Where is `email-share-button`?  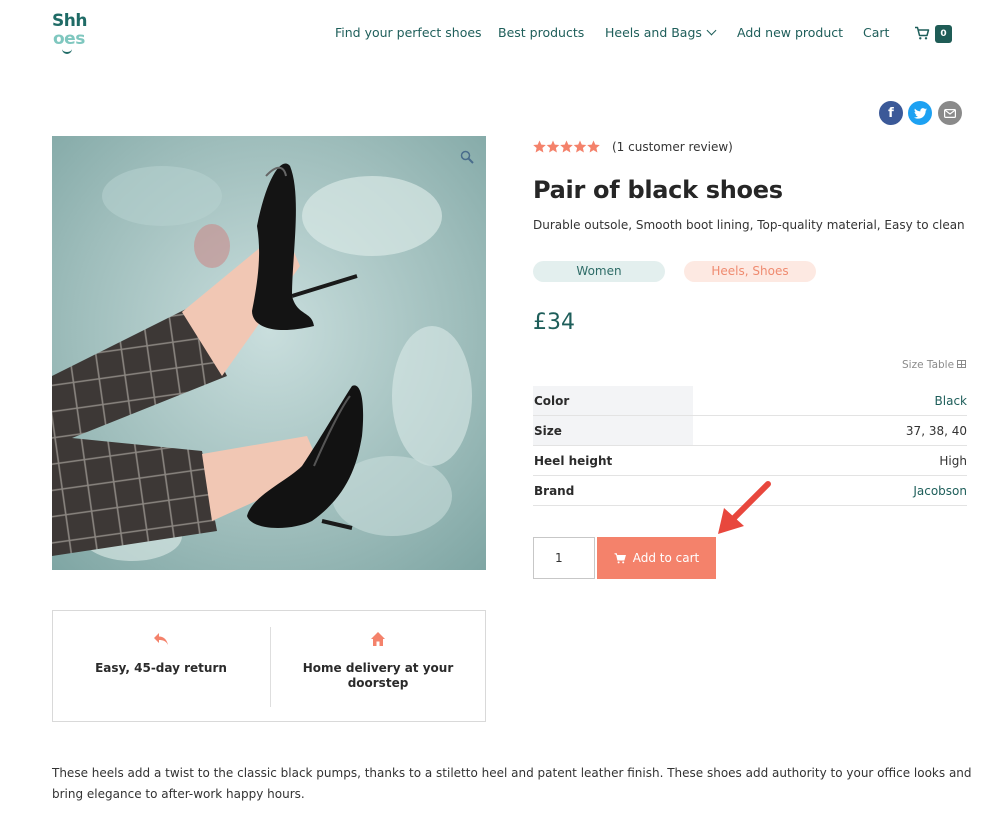
email-share-button is located at coordinates (950, 113).